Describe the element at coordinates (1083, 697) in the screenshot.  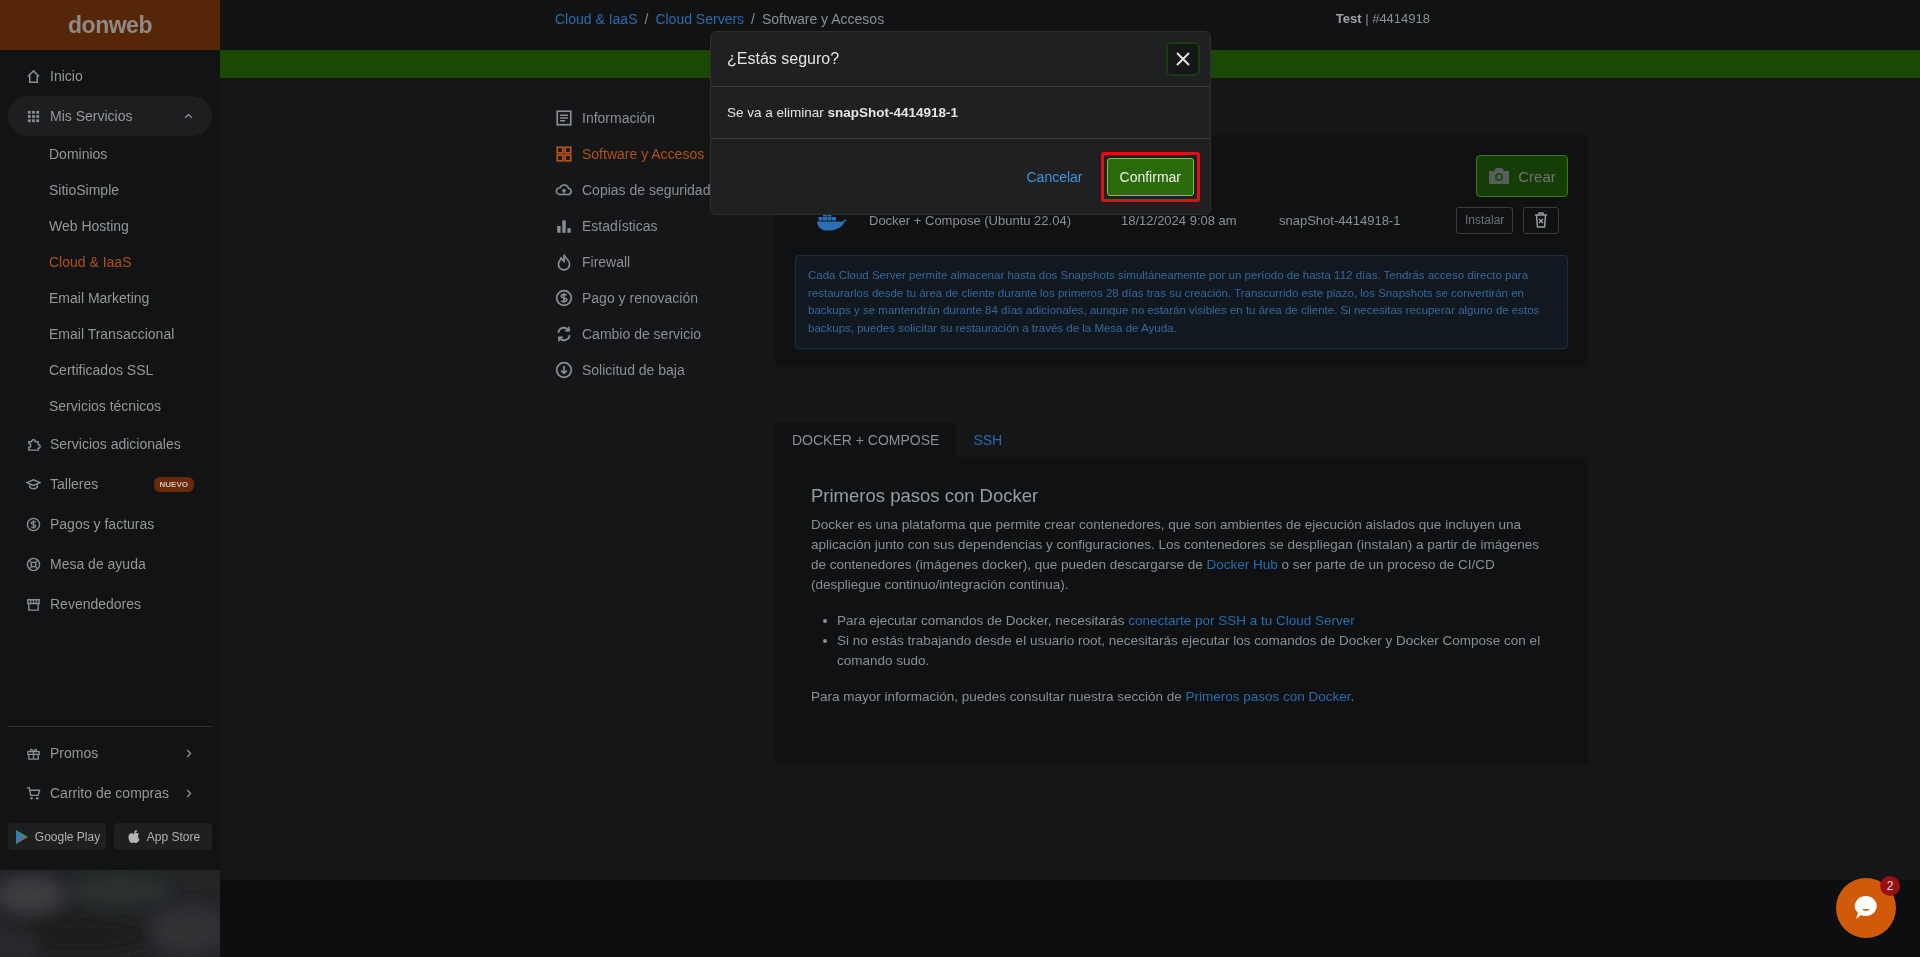
I see `paragraph: Para mayor información, puedes consultar nuestra sección de Primeros pasos con Docker.` at that location.